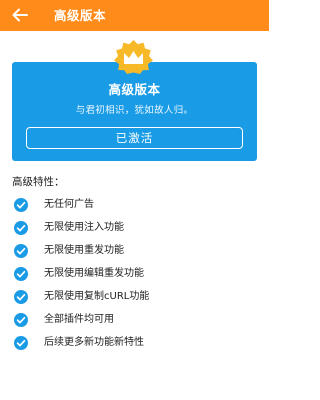 Image resolution: width=320 pixels, height=400 pixels. I want to click on list-item: 后续更多新功能新特性, so click(79, 343).